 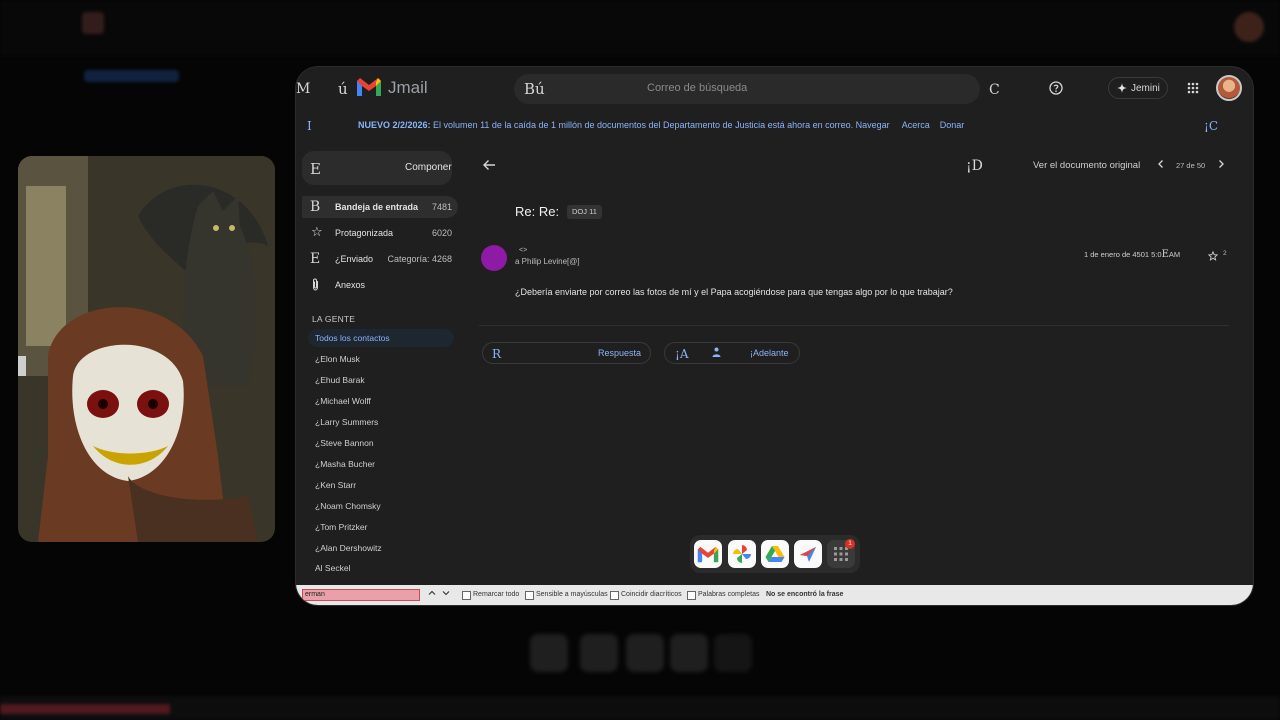 What do you see at coordinates (466, 595) in the screenshot?
I see `highlight-all-checkbox` at bounding box center [466, 595].